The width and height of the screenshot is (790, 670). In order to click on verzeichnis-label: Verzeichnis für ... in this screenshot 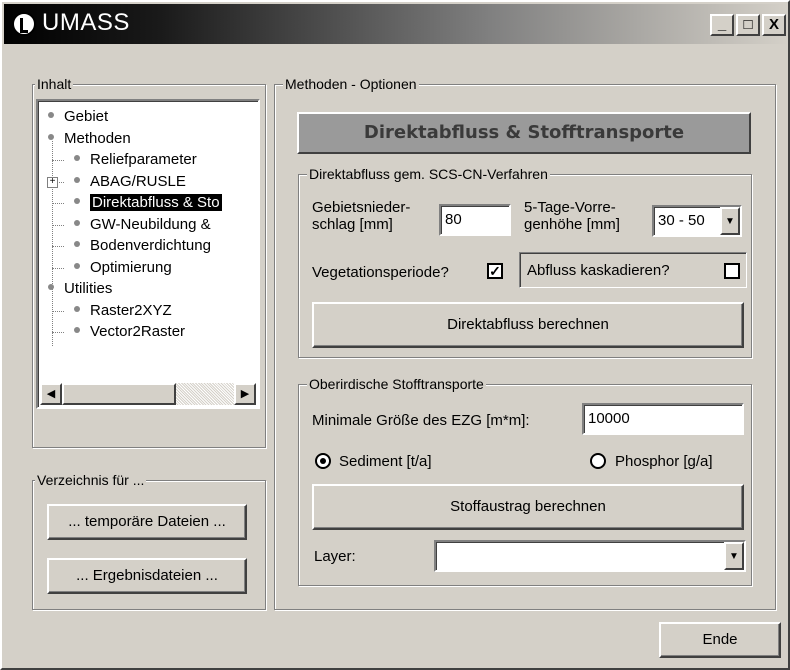, I will do `click(91, 480)`.